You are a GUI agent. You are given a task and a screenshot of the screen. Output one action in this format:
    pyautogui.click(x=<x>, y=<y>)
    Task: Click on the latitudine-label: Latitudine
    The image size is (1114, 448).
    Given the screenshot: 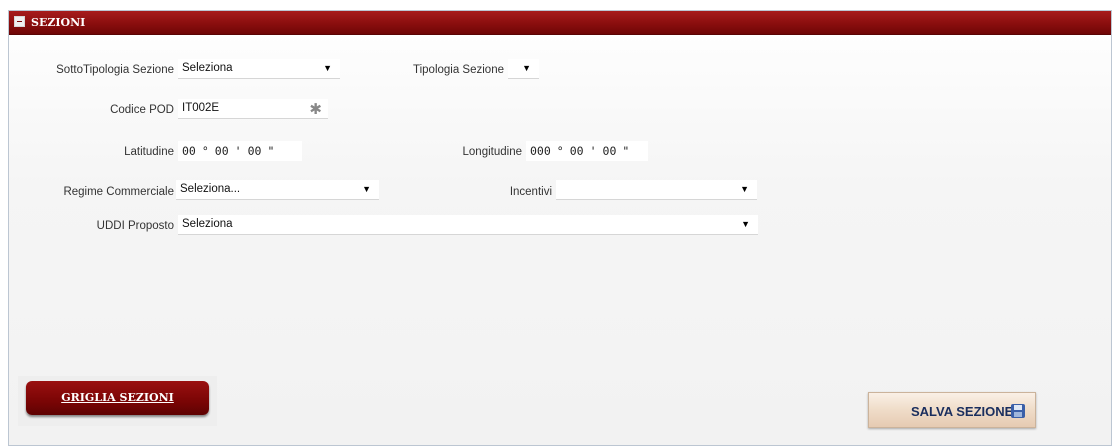 What is the action you would take?
    pyautogui.click(x=149, y=152)
    